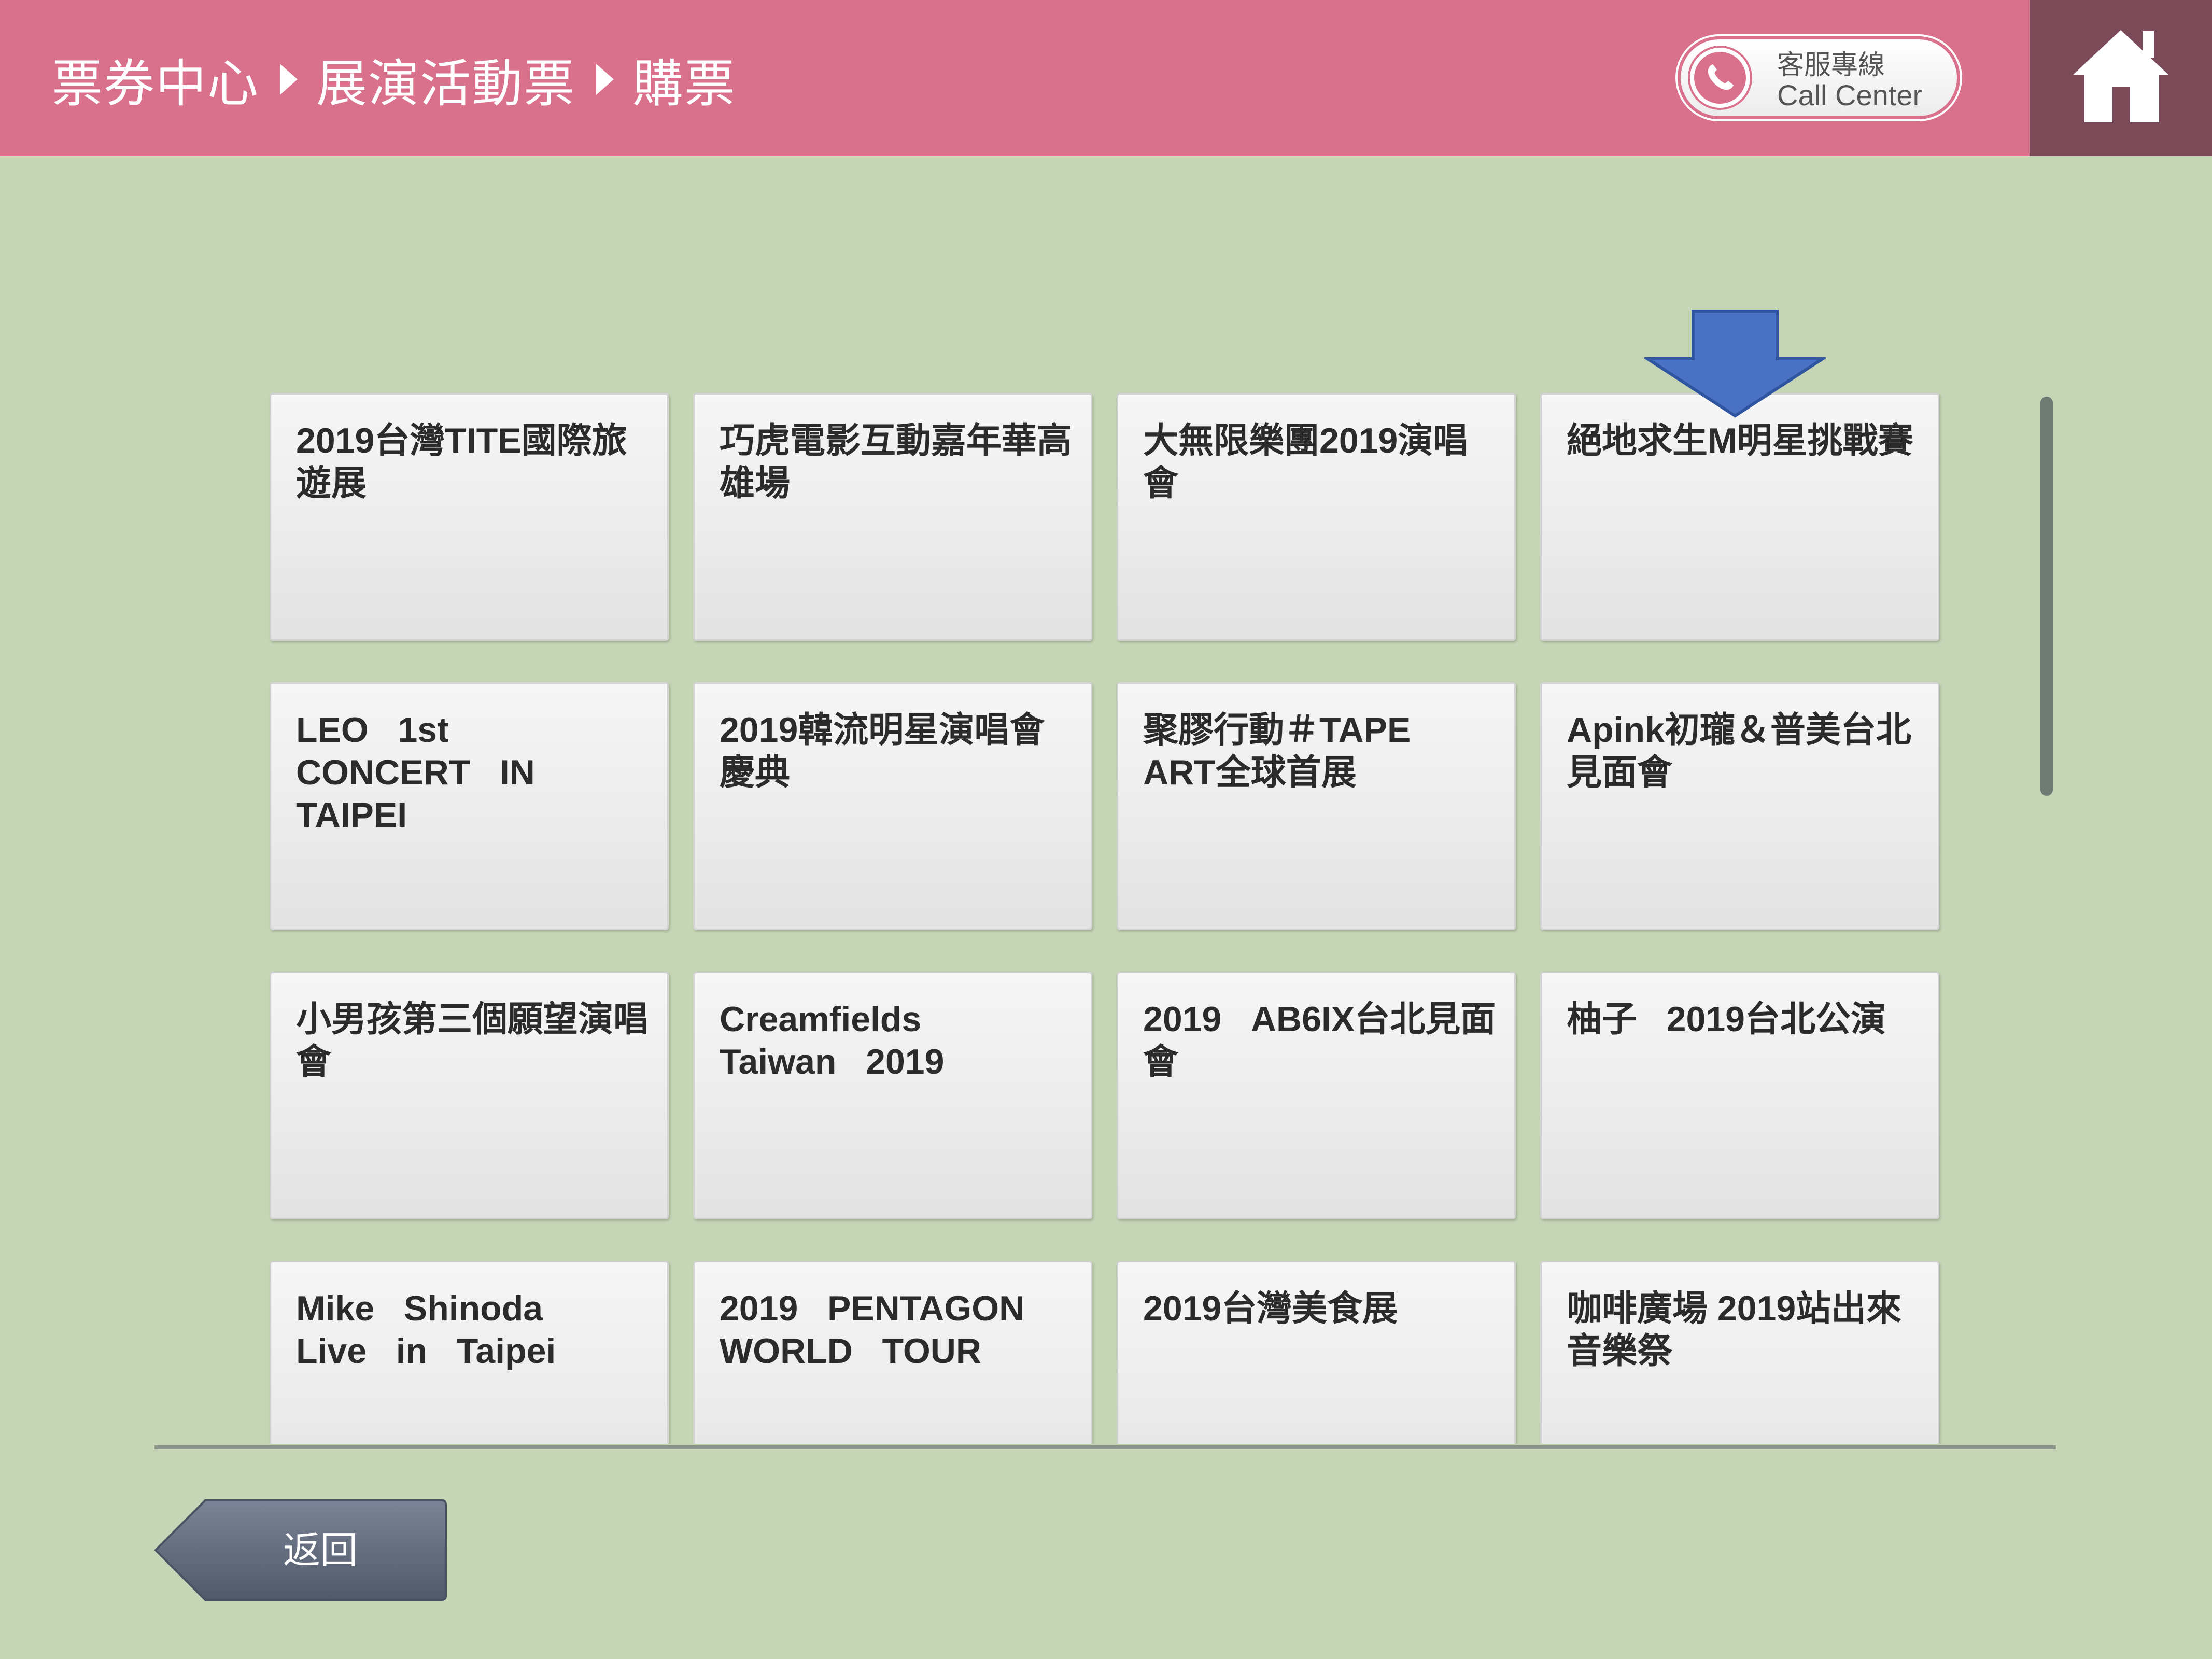 The width and height of the screenshot is (2212, 1659). I want to click on back-button: 返回, so click(300, 1550).